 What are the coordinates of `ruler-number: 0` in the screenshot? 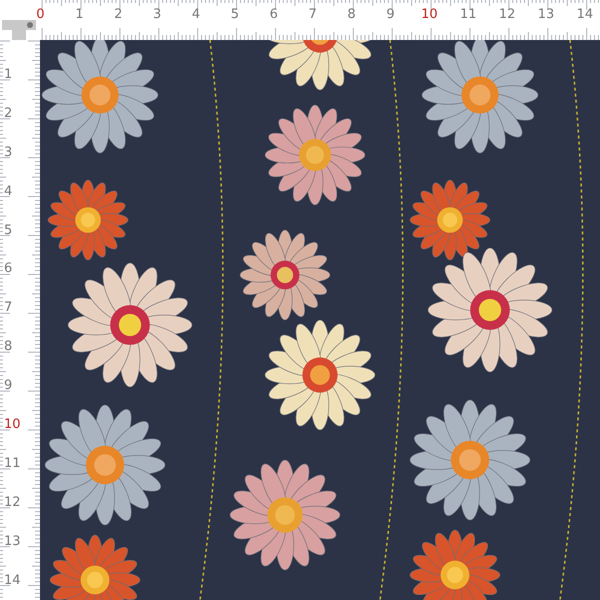 It's located at (40, 14).